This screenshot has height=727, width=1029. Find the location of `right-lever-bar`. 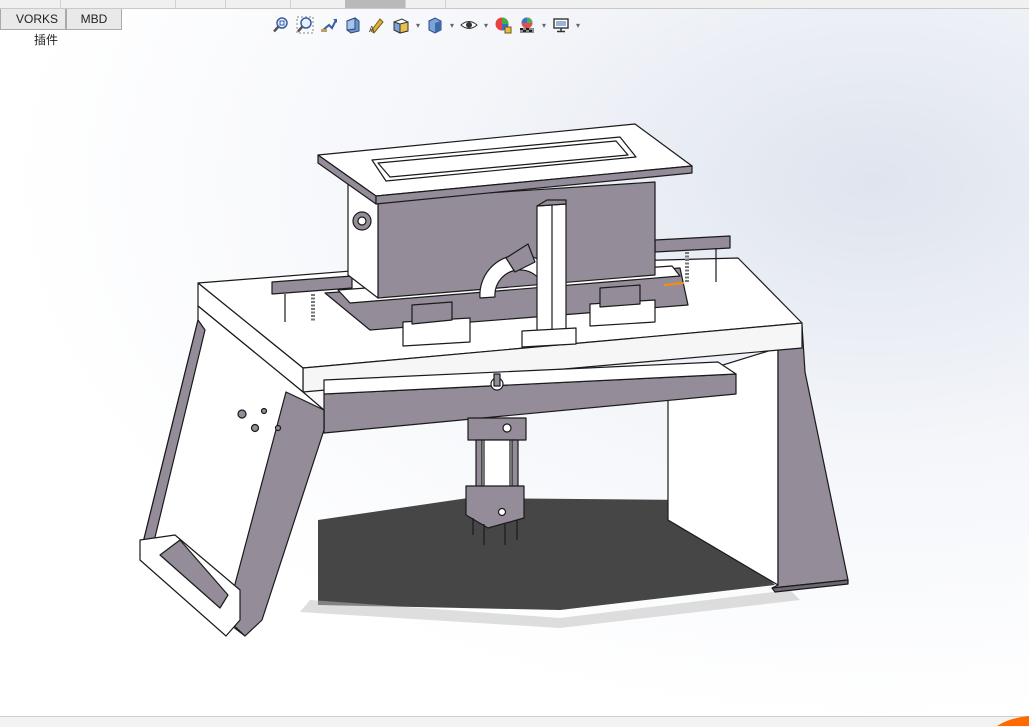

right-lever-bar is located at coordinates (692, 244).